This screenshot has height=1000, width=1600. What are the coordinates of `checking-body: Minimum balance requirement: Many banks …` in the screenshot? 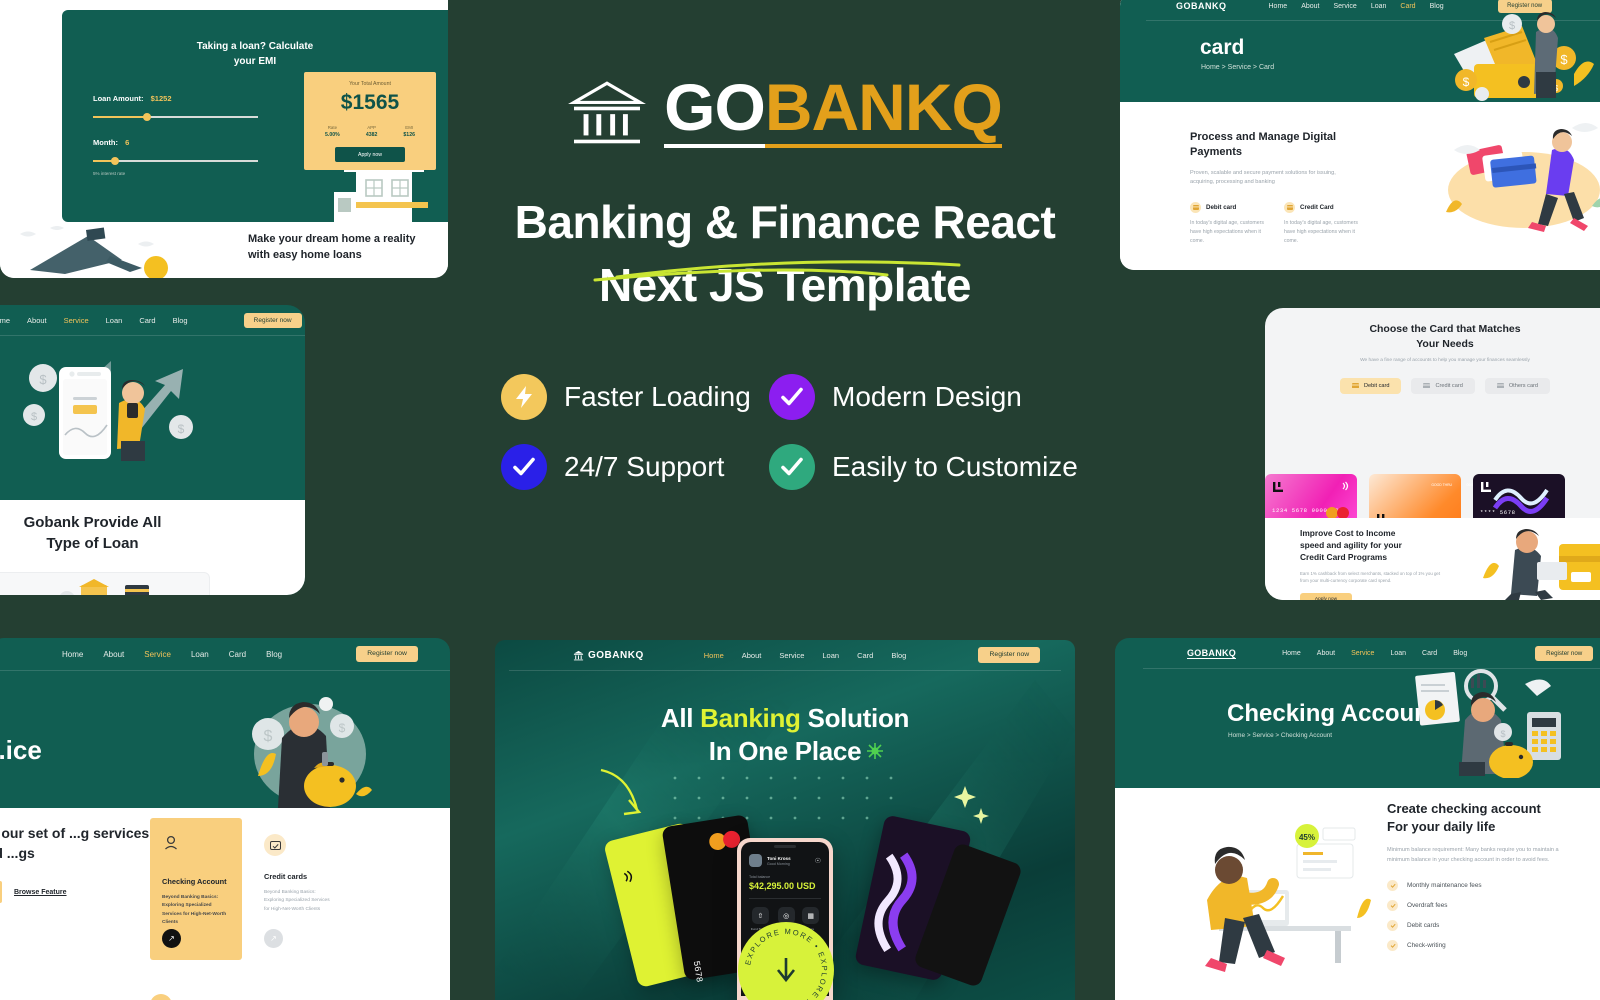 It's located at (1473, 854).